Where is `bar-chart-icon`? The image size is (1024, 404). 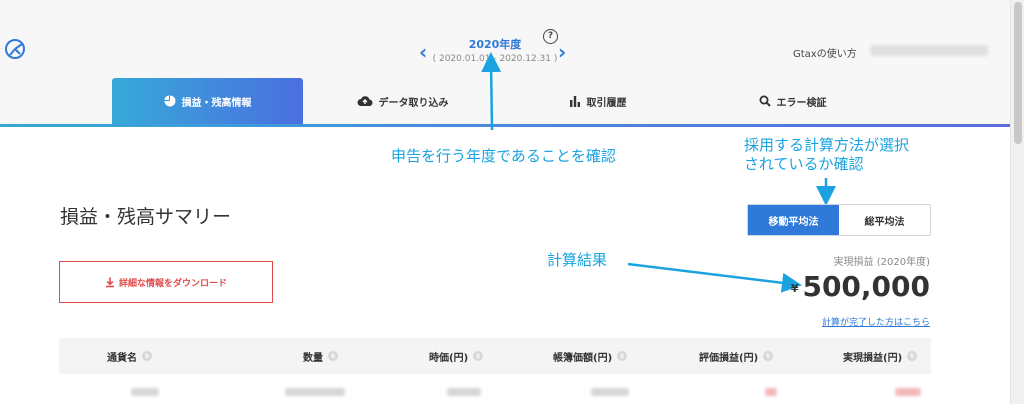 bar-chart-icon is located at coordinates (574, 101).